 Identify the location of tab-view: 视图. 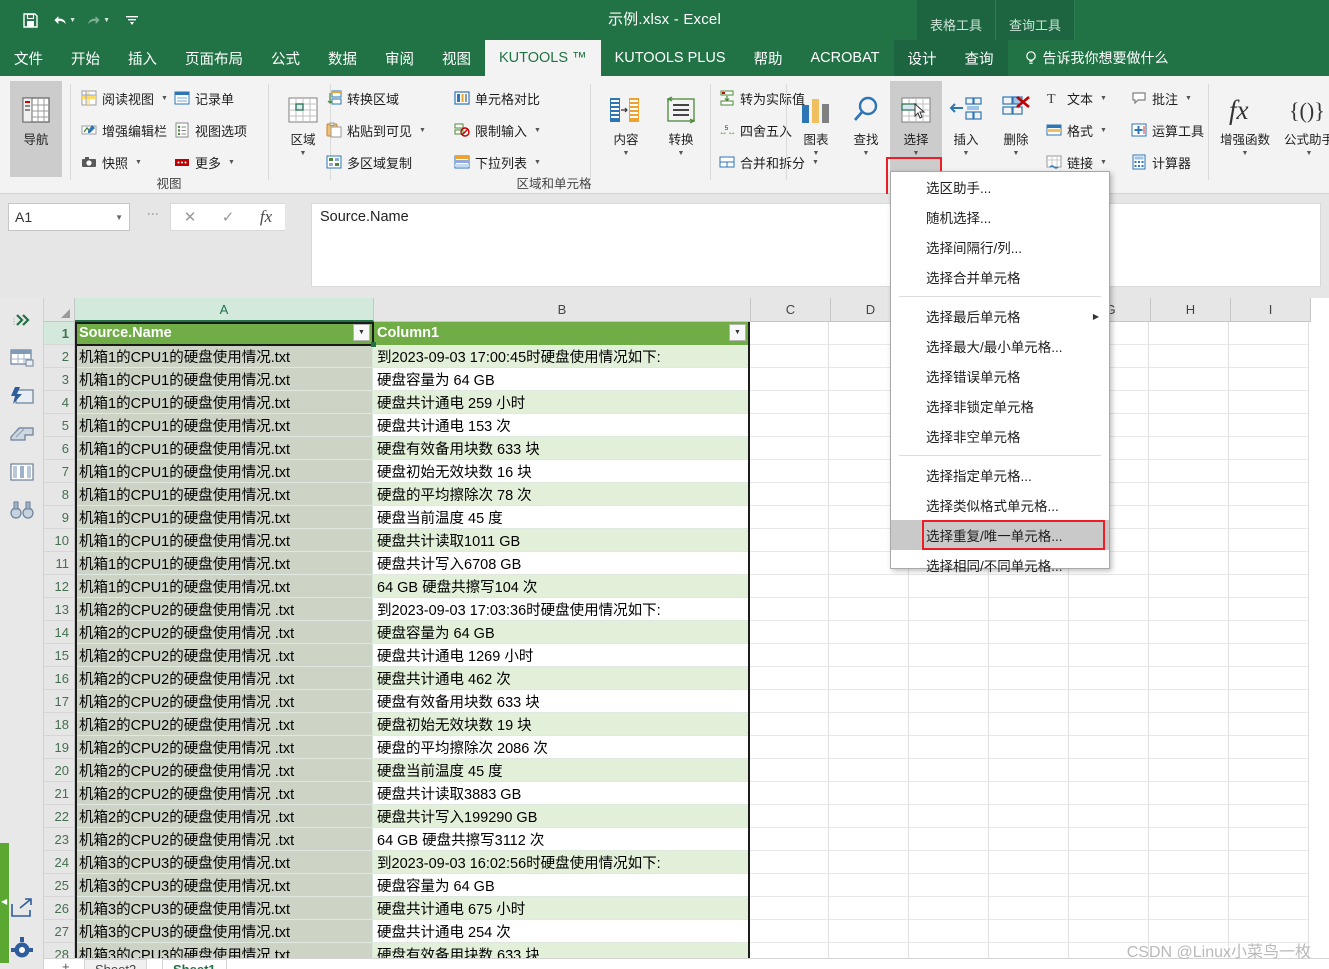
(456, 58).